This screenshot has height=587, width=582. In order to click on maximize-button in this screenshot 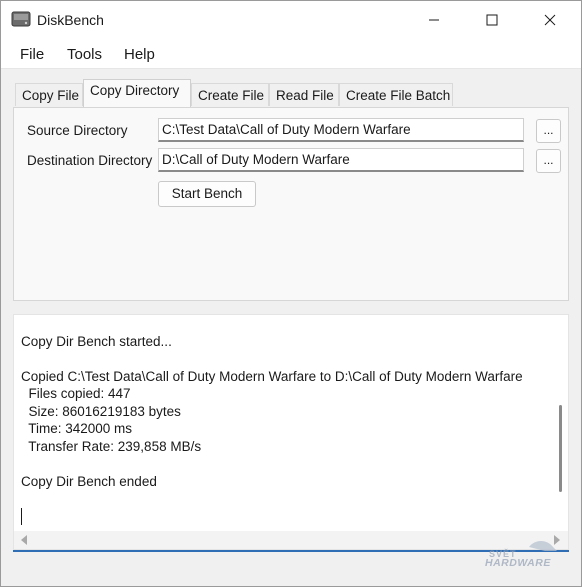, I will do `click(492, 20)`.